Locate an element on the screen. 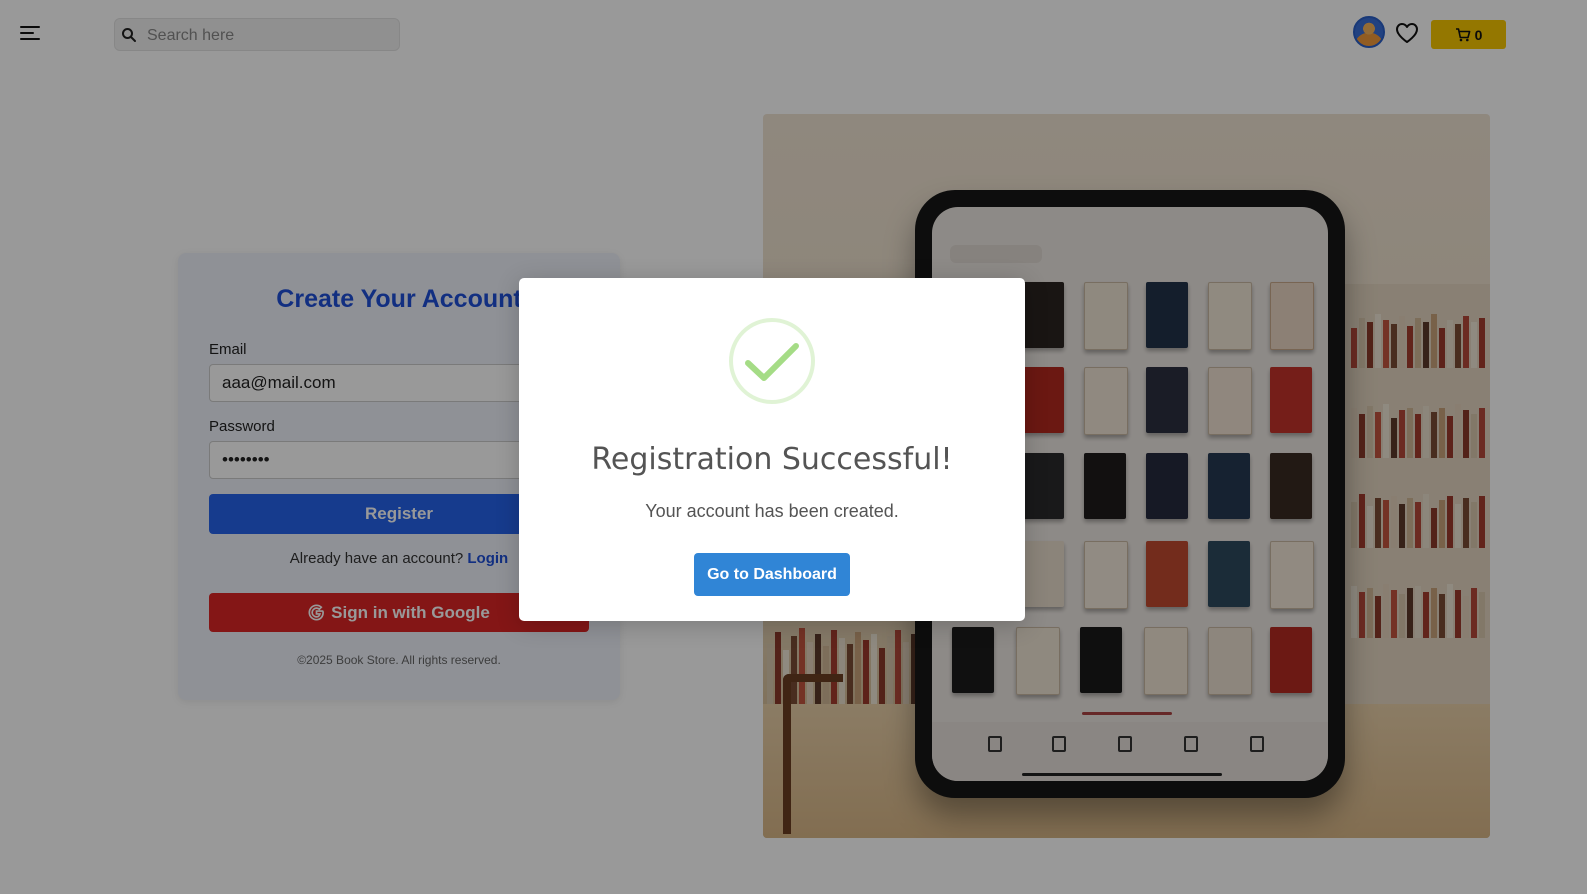 The width and height of the screenshot is (1587, 894). modal-title: Registration Successful! is located at coordinates (772, 459).